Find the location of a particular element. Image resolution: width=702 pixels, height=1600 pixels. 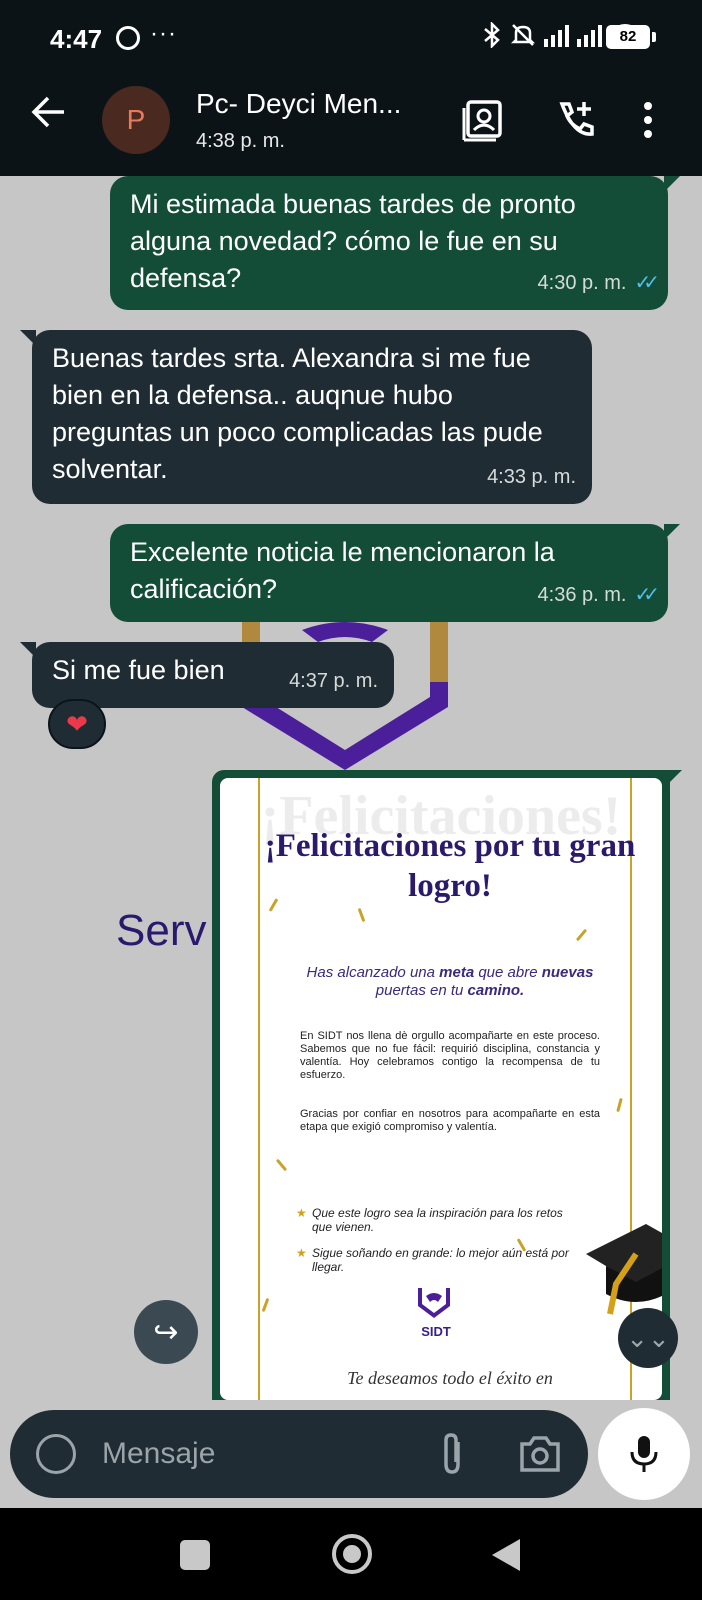

message-meta: 4:30 p. m. ✓✓ is located at coordinates (598, 283).